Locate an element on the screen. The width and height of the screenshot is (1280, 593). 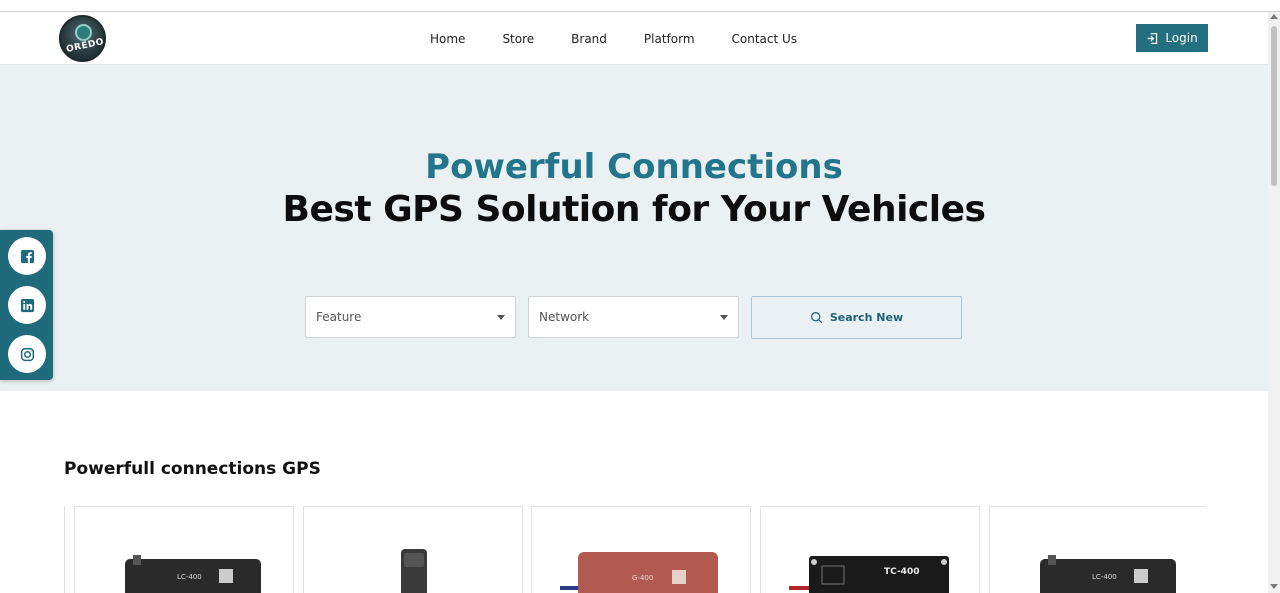
nav-home: Home is located at coordinates (447, 39).